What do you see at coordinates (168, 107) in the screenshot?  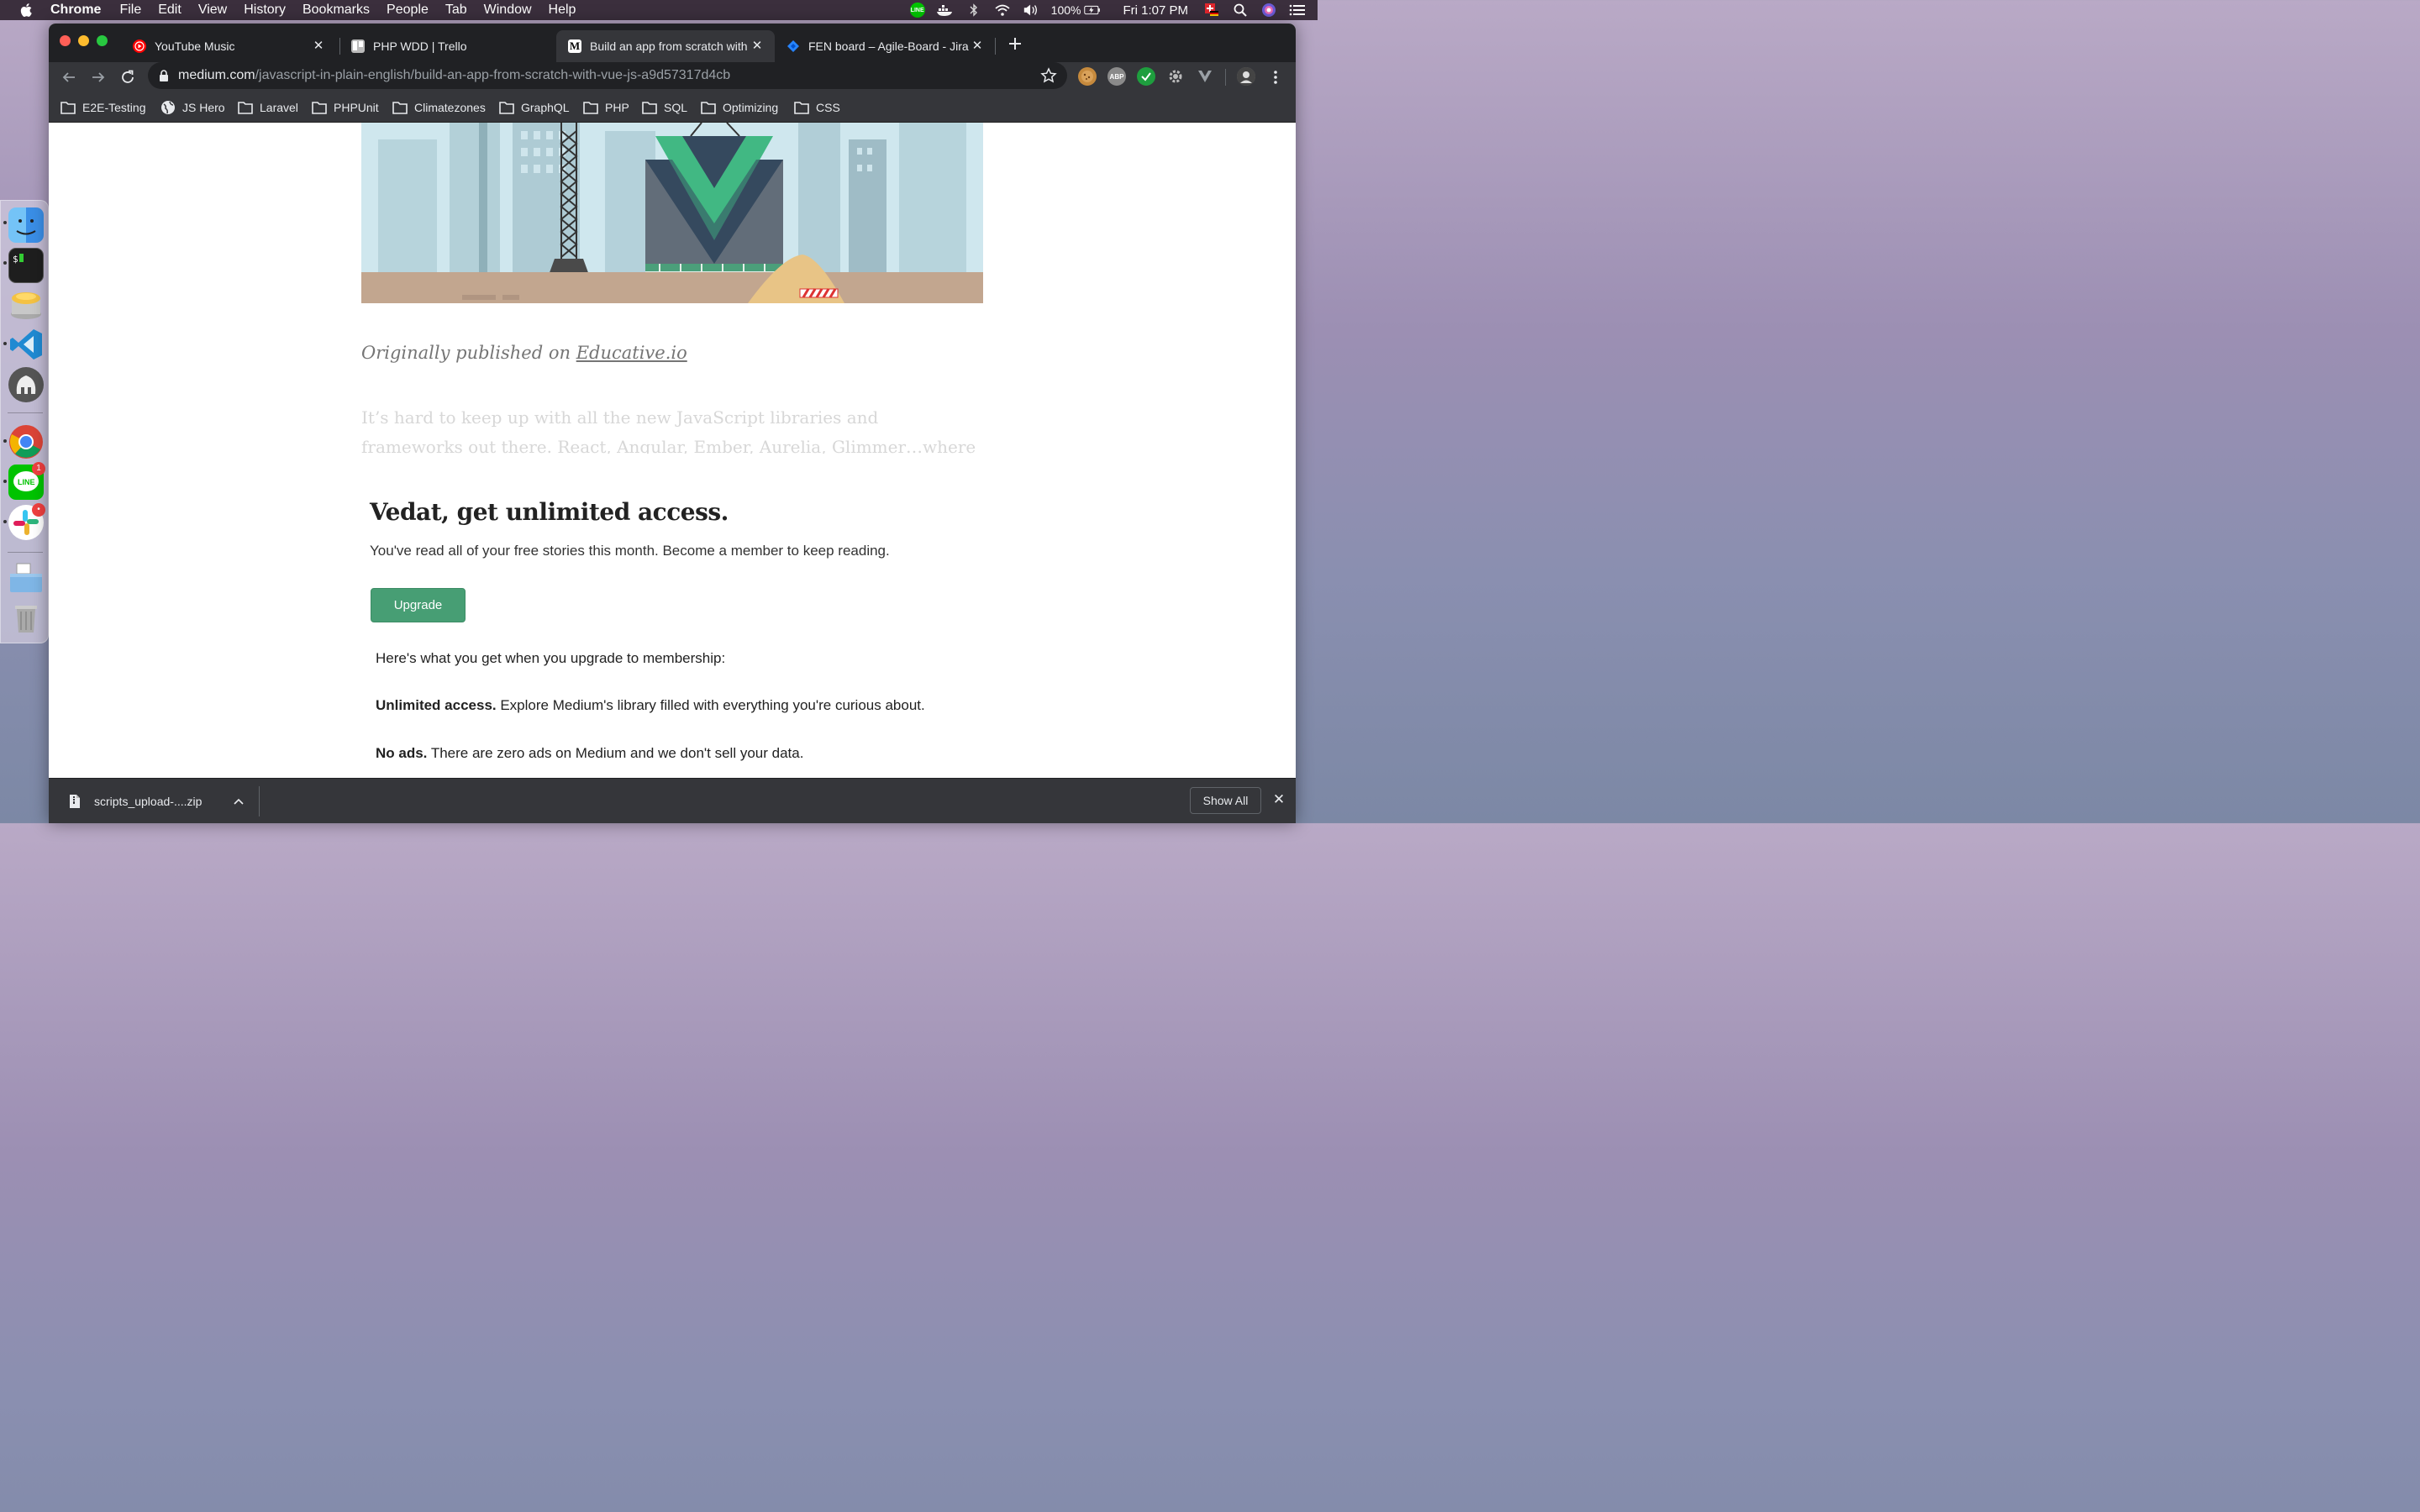 I see `globe-icon` at bounding box center [168, 107].